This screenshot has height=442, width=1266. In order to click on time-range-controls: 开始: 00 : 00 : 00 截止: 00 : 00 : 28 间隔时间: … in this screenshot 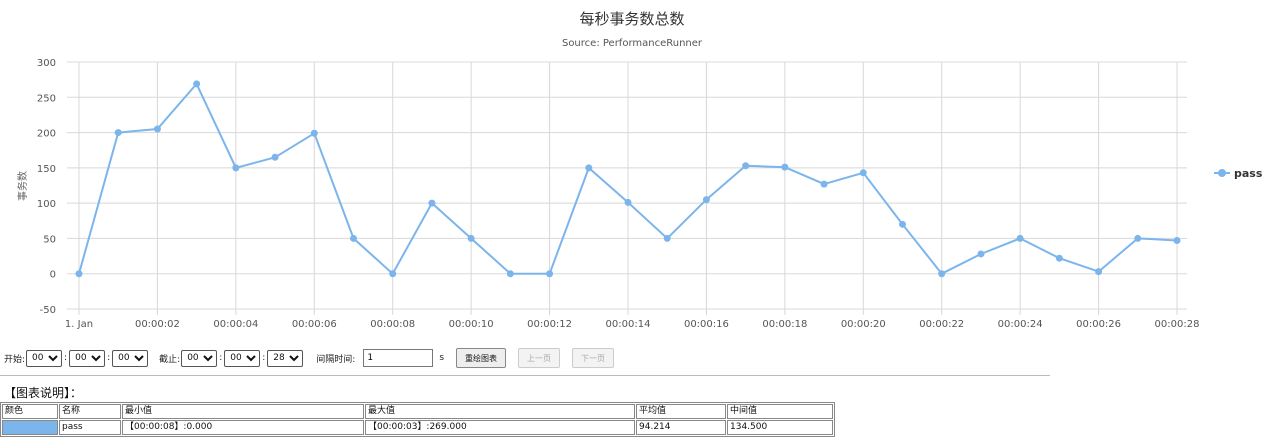, I will do `click(309, 358)`.